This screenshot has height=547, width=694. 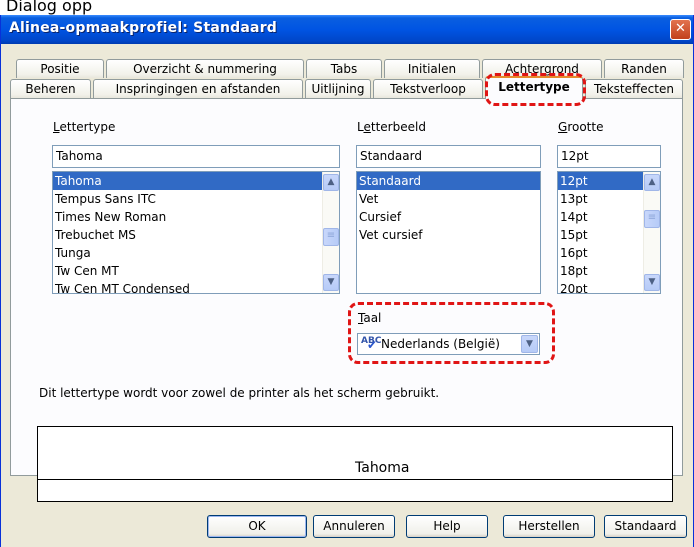 What do you see at coordinates (534, 87) in the screenshot?
I see `tab-lettertype: Lettertype` at bounding box center [534, 87].